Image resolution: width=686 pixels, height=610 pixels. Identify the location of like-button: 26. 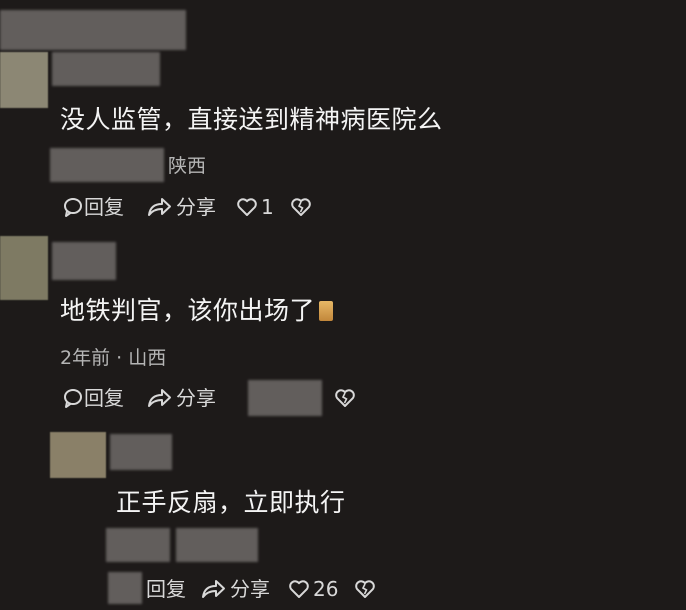
(313, 589).